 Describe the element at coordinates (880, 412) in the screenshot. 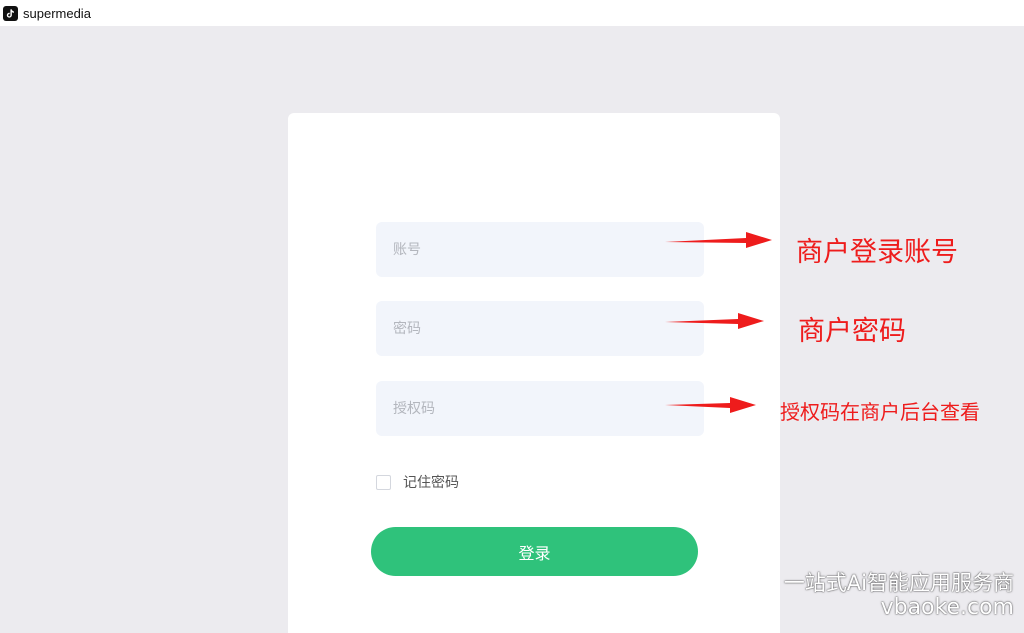

I see `auth-code-annotation: 授权码在商户后台查看` at that location.